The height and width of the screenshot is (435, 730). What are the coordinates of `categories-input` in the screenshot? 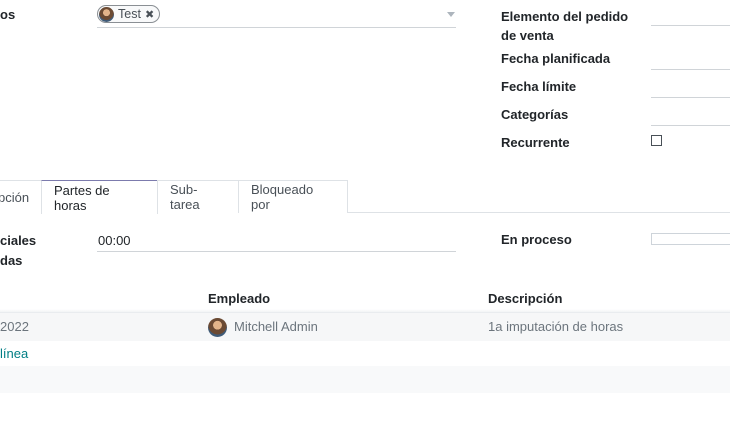 It's located at (690, 125).